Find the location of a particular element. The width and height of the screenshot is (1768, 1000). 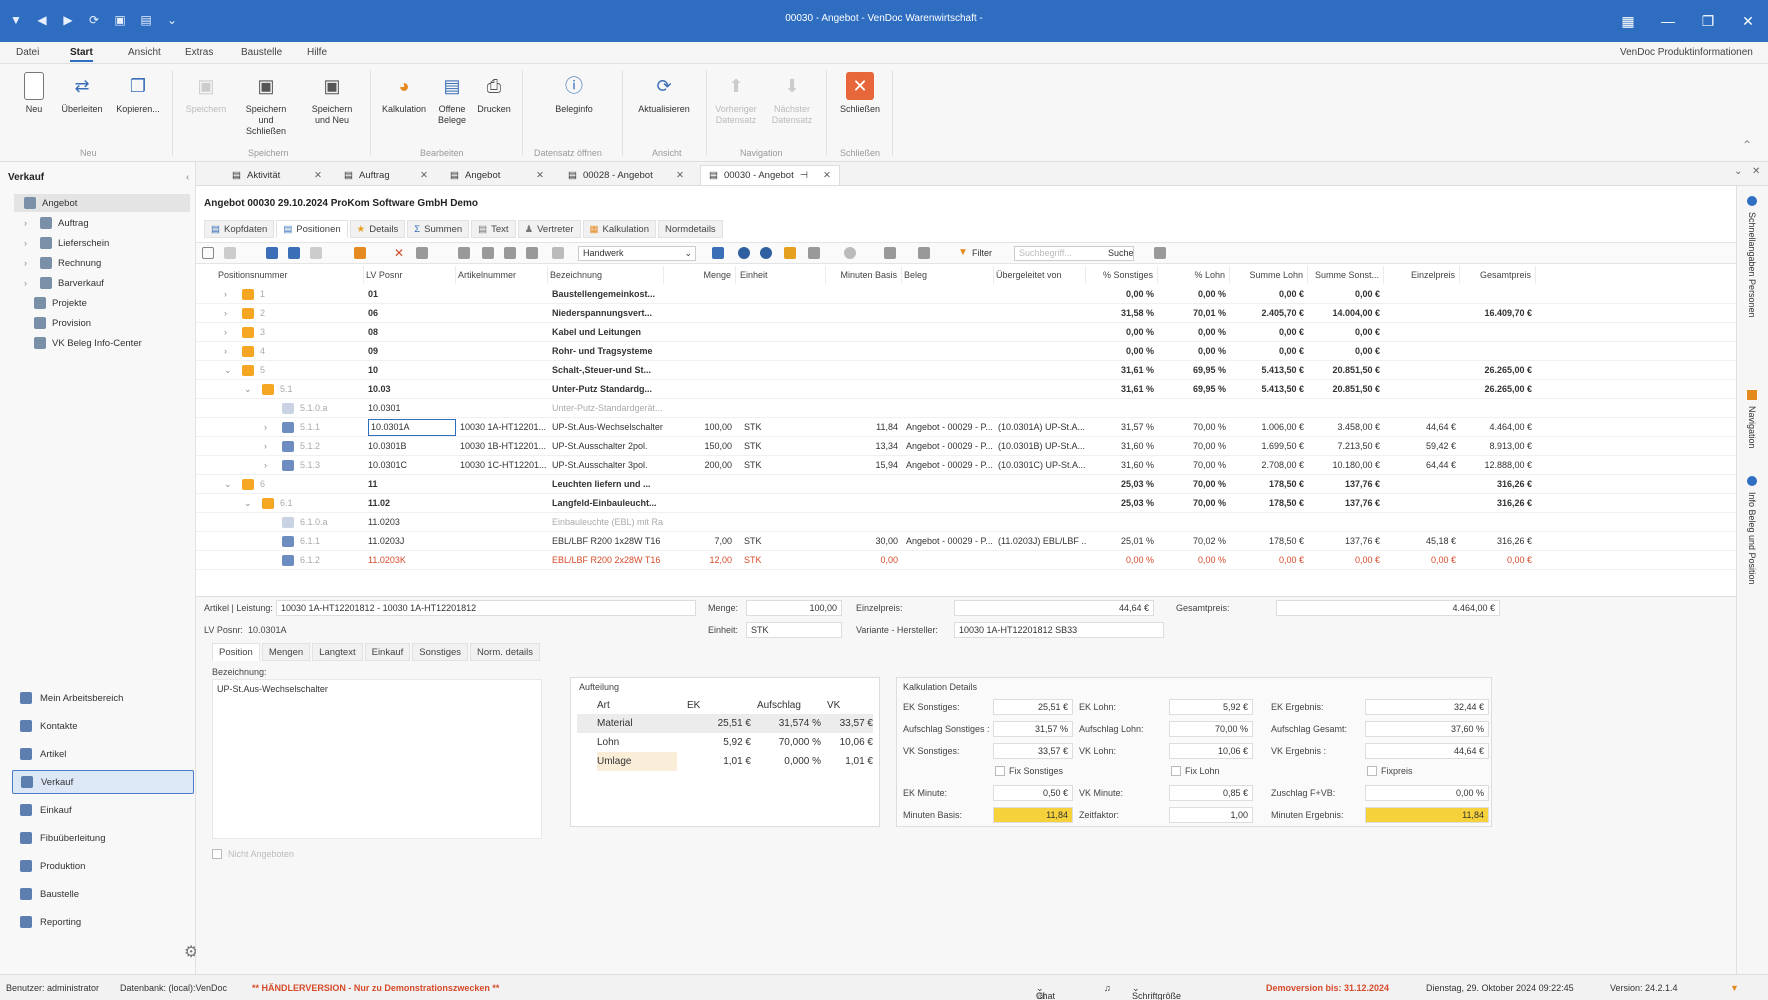

subtab-text: ▤ Text is located at coordinates (493, 229).